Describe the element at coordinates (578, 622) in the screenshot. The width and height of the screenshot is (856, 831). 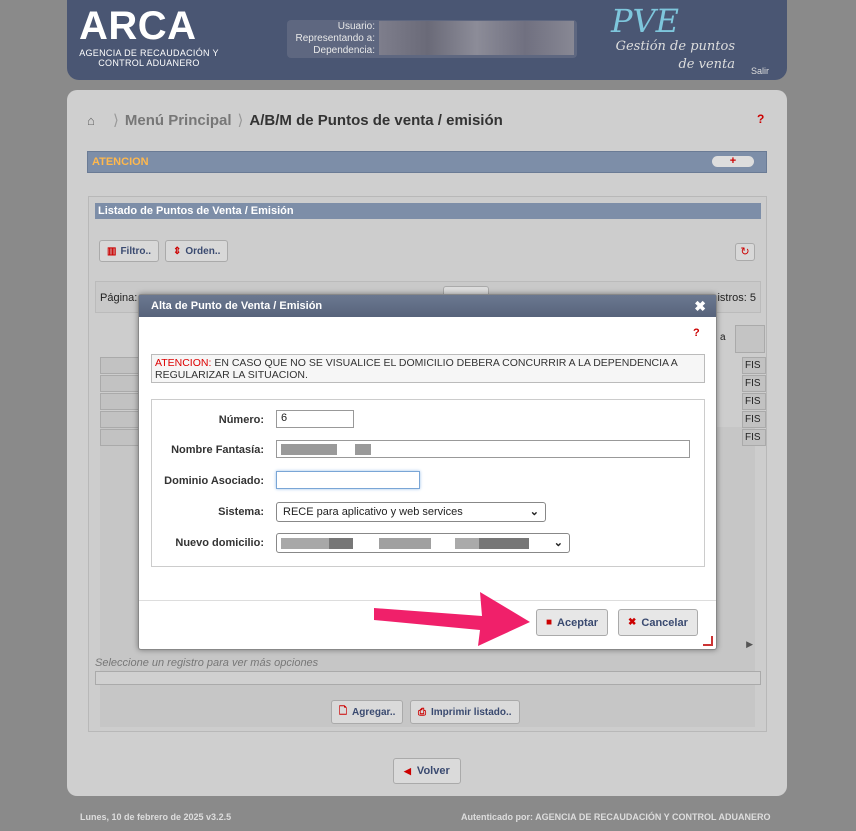
I see `aceptar-label: Aceptar` at that location.